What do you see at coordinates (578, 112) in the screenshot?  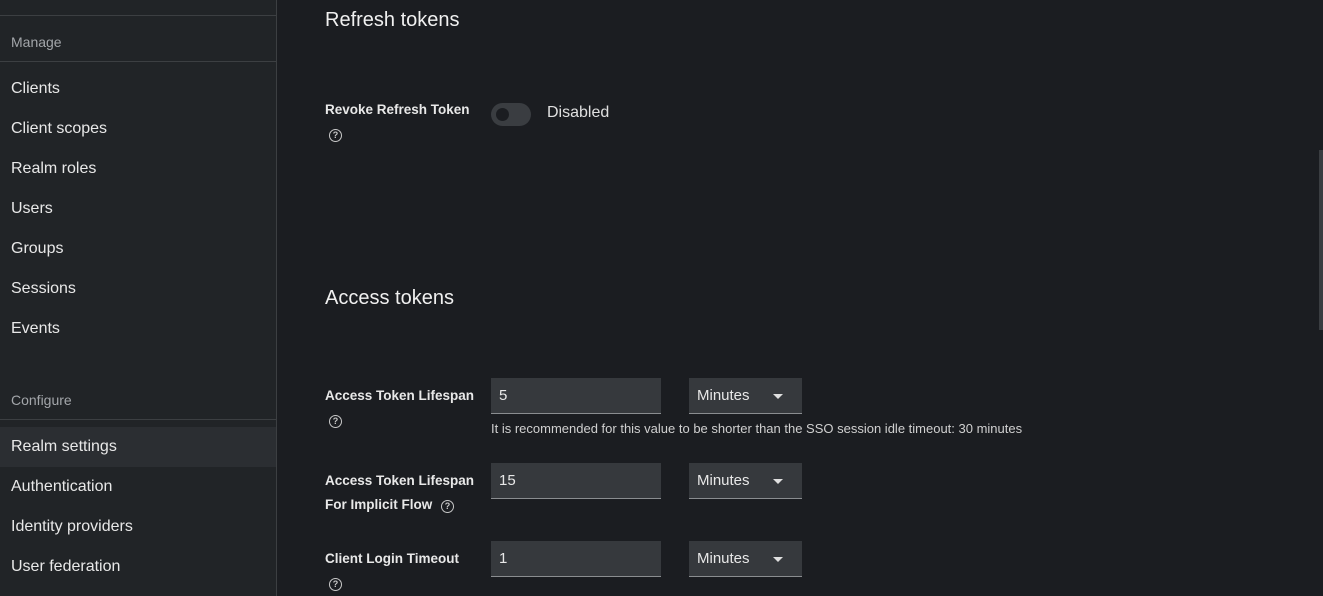 I see `revoke-refresh-token-state: Disabled` at bounding box center [578, 112].